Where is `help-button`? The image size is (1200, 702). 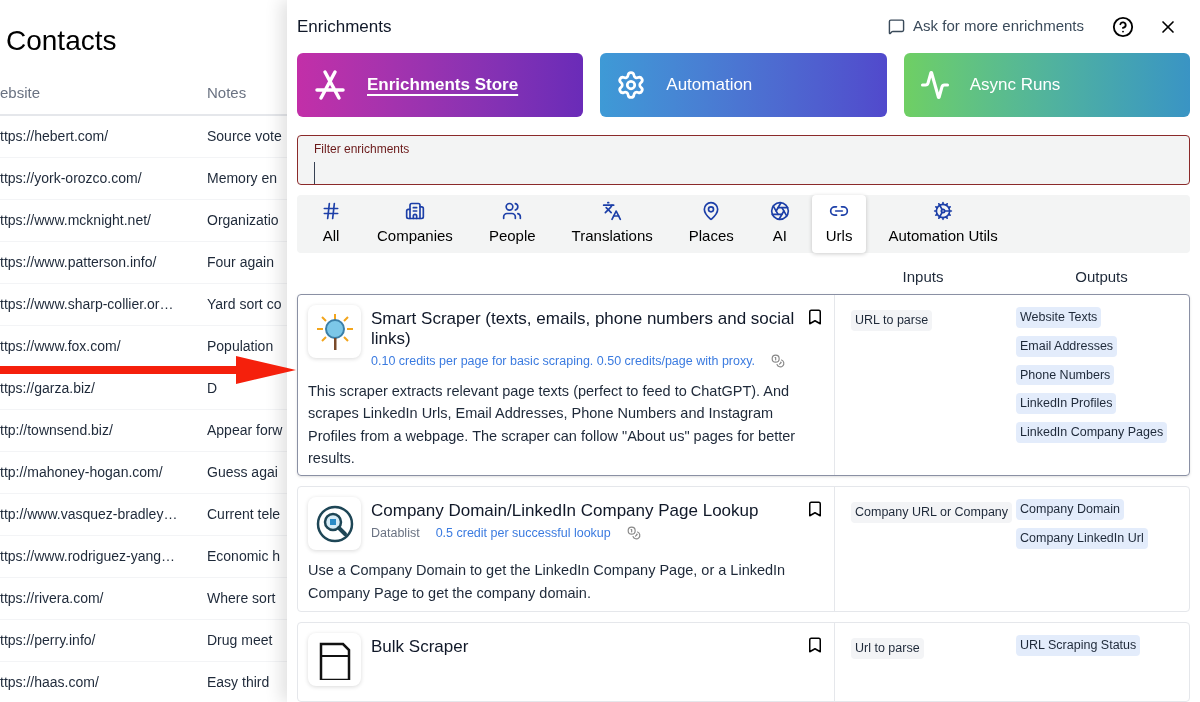
help-button is located at coordinates (1123, 26).